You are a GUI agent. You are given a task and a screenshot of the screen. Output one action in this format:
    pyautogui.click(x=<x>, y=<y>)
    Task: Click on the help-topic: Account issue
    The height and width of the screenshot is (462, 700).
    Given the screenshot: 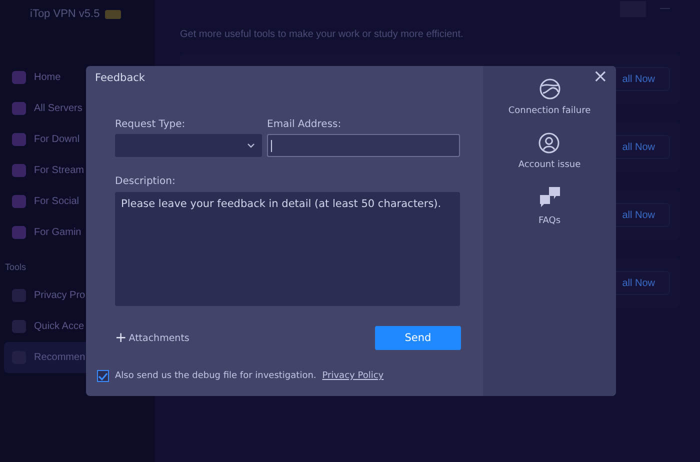 What is the action you would take?
    pyautogui.click(x=549, y=165)
    